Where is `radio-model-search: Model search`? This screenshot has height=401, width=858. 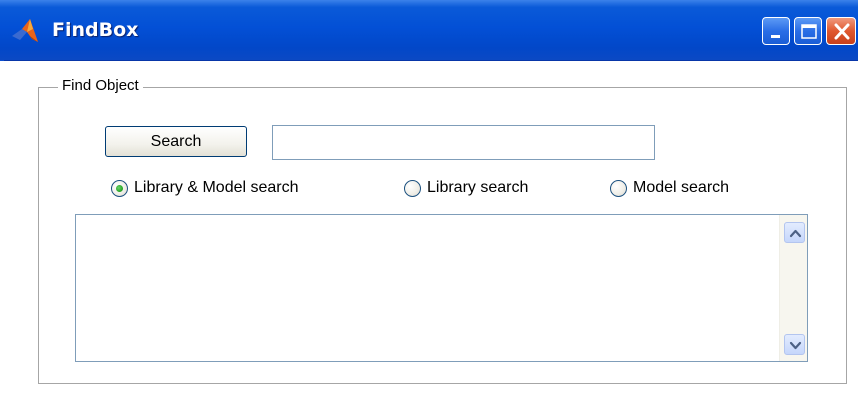 radio-model-search: Model search is located at coordinates (669, 188).